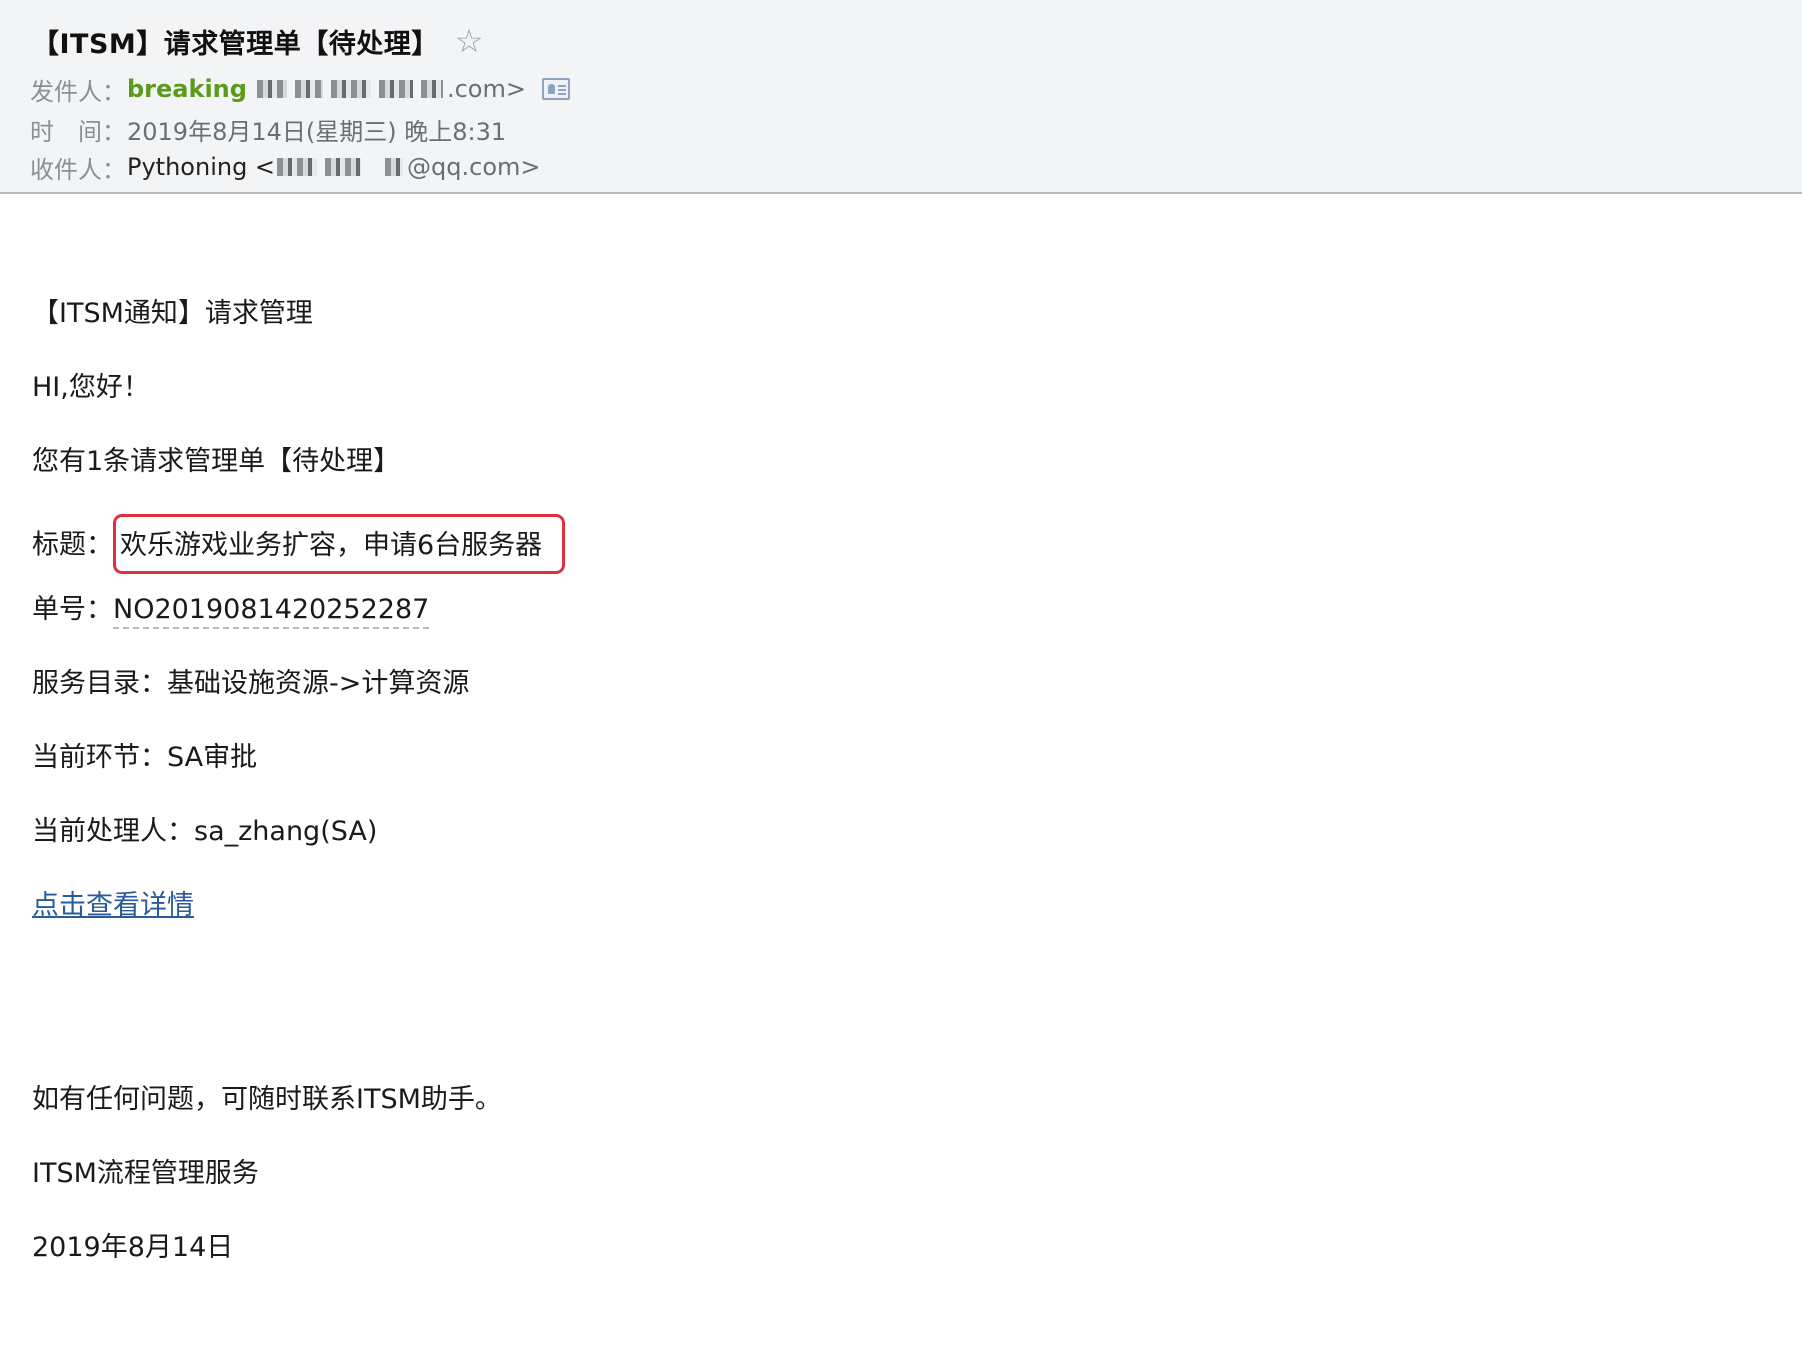 The width and height of the screenshot is (1802, 1346). I want to click on time-row: 时 间： 2019年8月14日(星期三) 晚上8:31, so click(268, 129).